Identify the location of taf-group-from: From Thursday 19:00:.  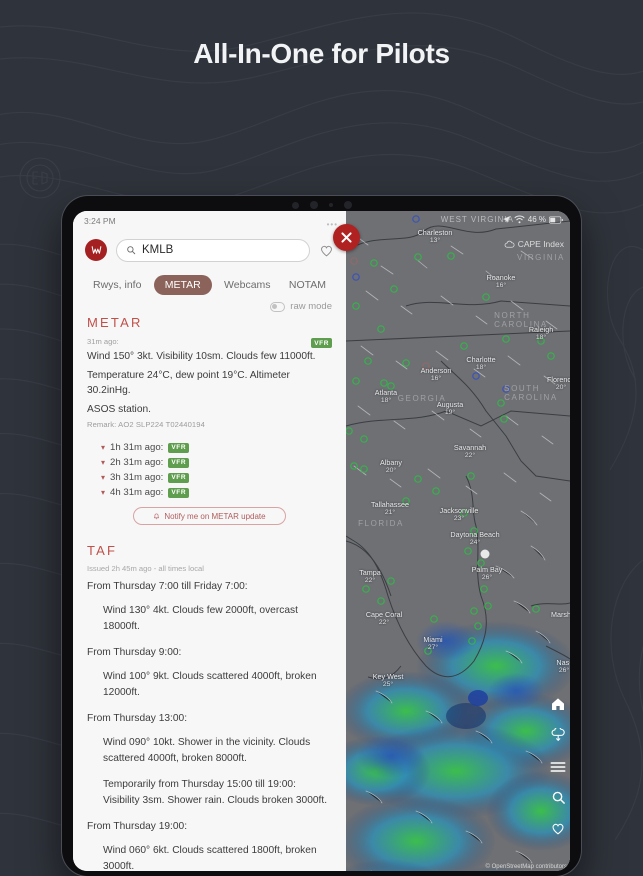
(137, 826).